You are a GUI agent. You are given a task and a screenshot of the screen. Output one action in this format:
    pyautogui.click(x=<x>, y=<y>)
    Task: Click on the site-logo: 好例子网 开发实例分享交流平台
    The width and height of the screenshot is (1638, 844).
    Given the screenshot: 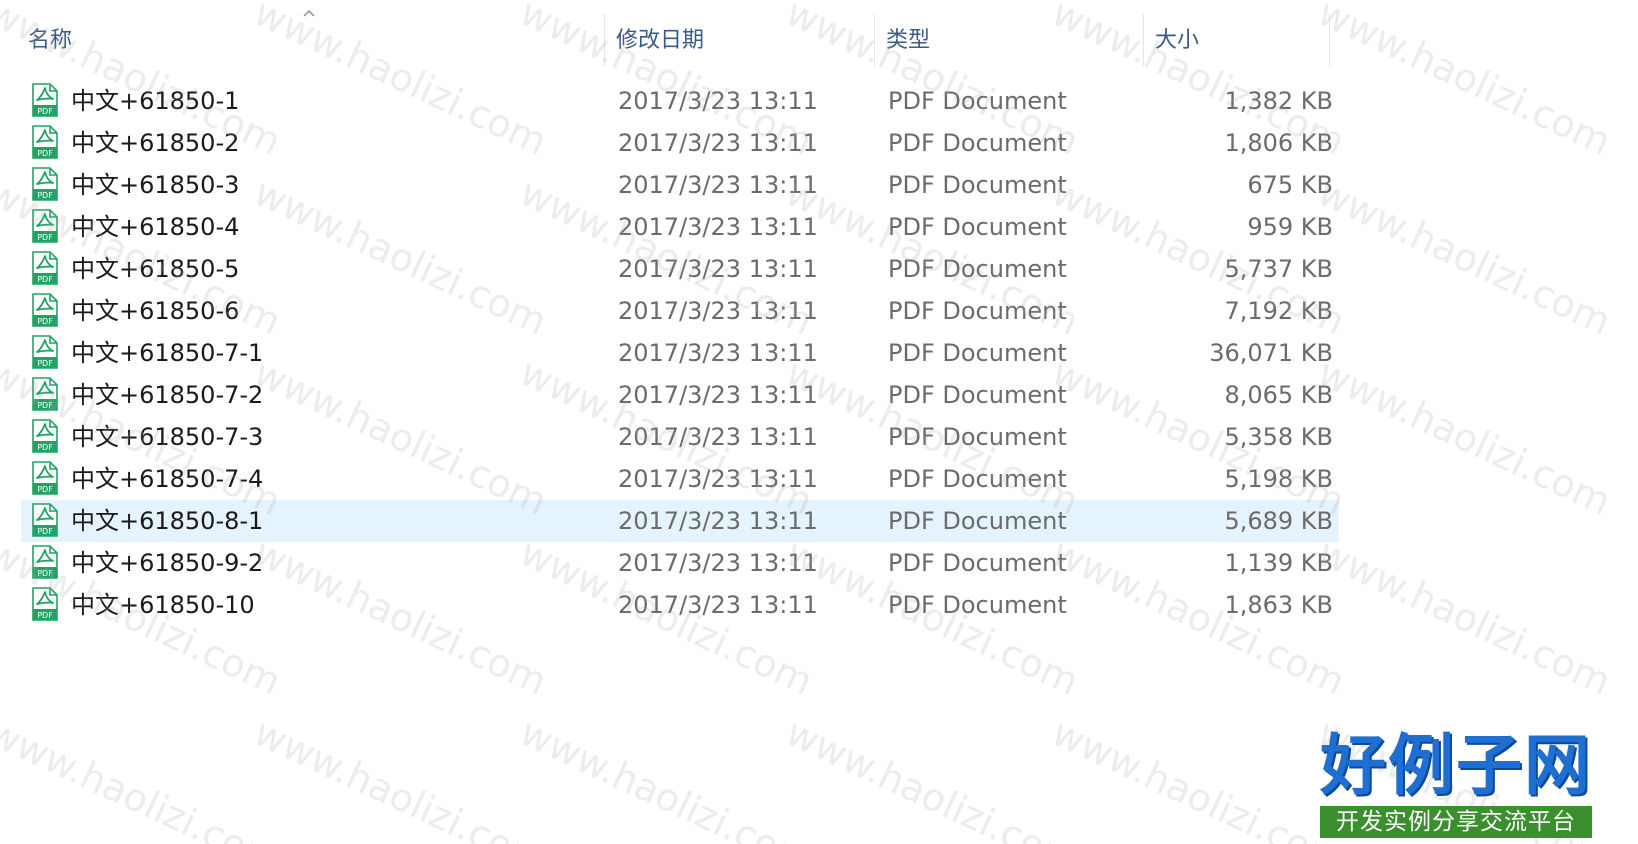 What is the action you would take?
    pyautogui.click(x=1456, y=783)
    